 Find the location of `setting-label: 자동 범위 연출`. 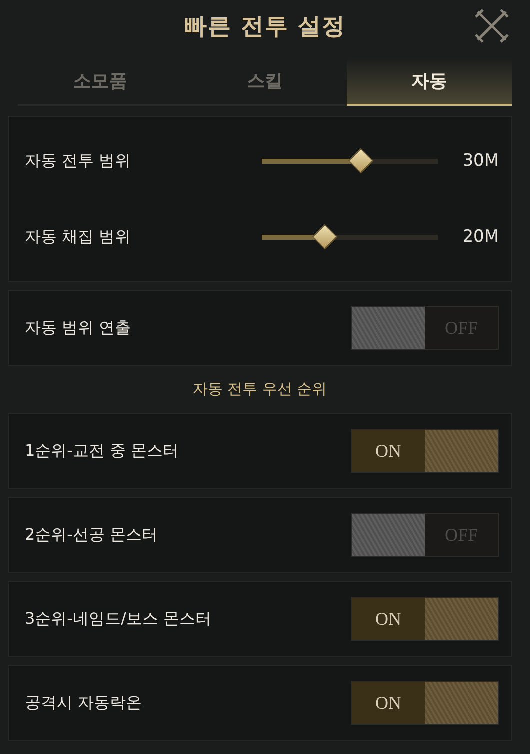

setting-label: 자동 범위 연출 is located at coordinates (78, 328).